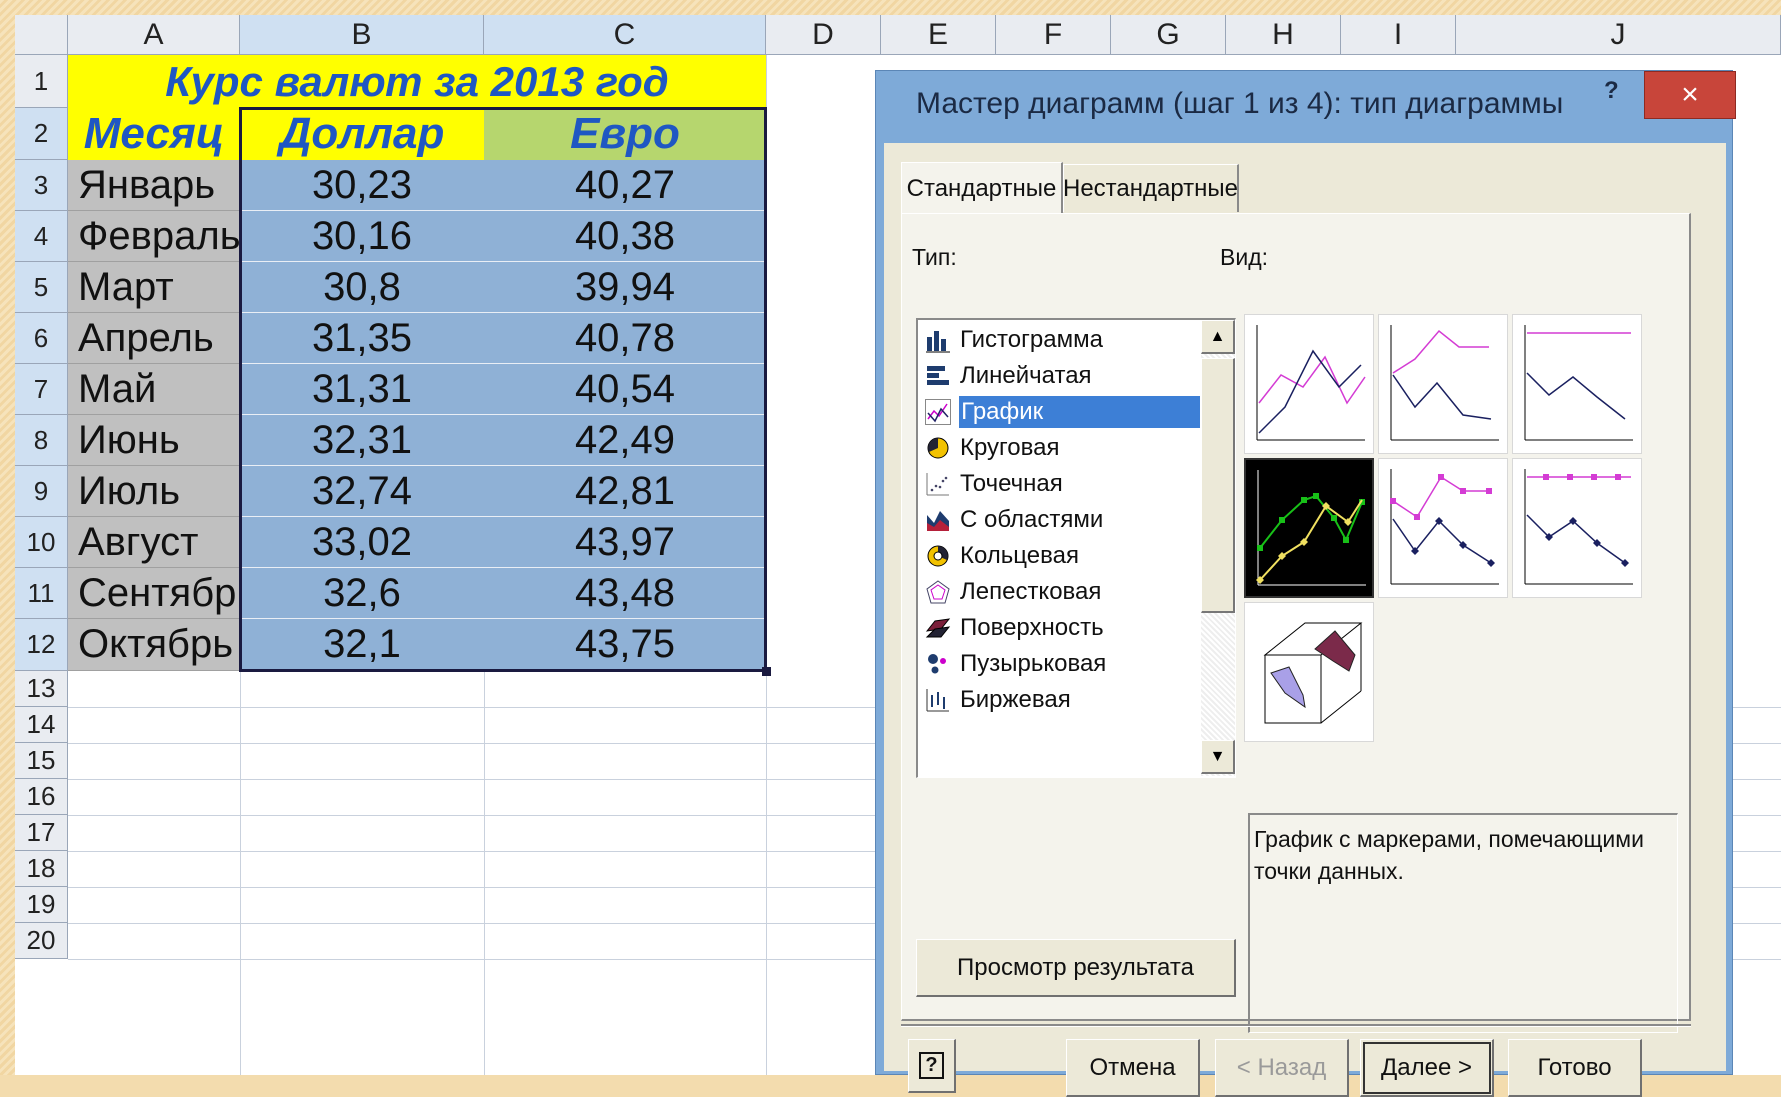 The width and height of the screenshot is (1781, 1097). Describe the element at coordinates (1618, 35) in the screenshot. I see `column-header-j: J` at that location.